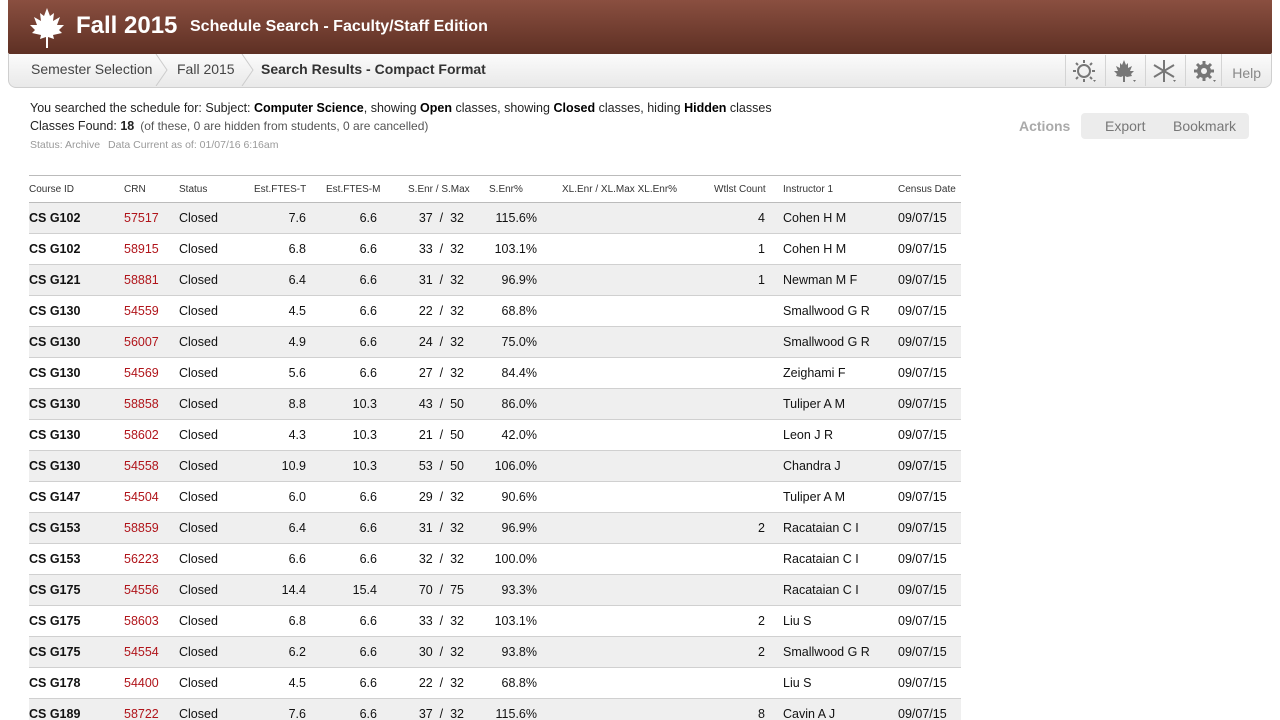 The image size is (1280, 720). I want to click on actions-group: Export Bookmark, so click(1165, 126).